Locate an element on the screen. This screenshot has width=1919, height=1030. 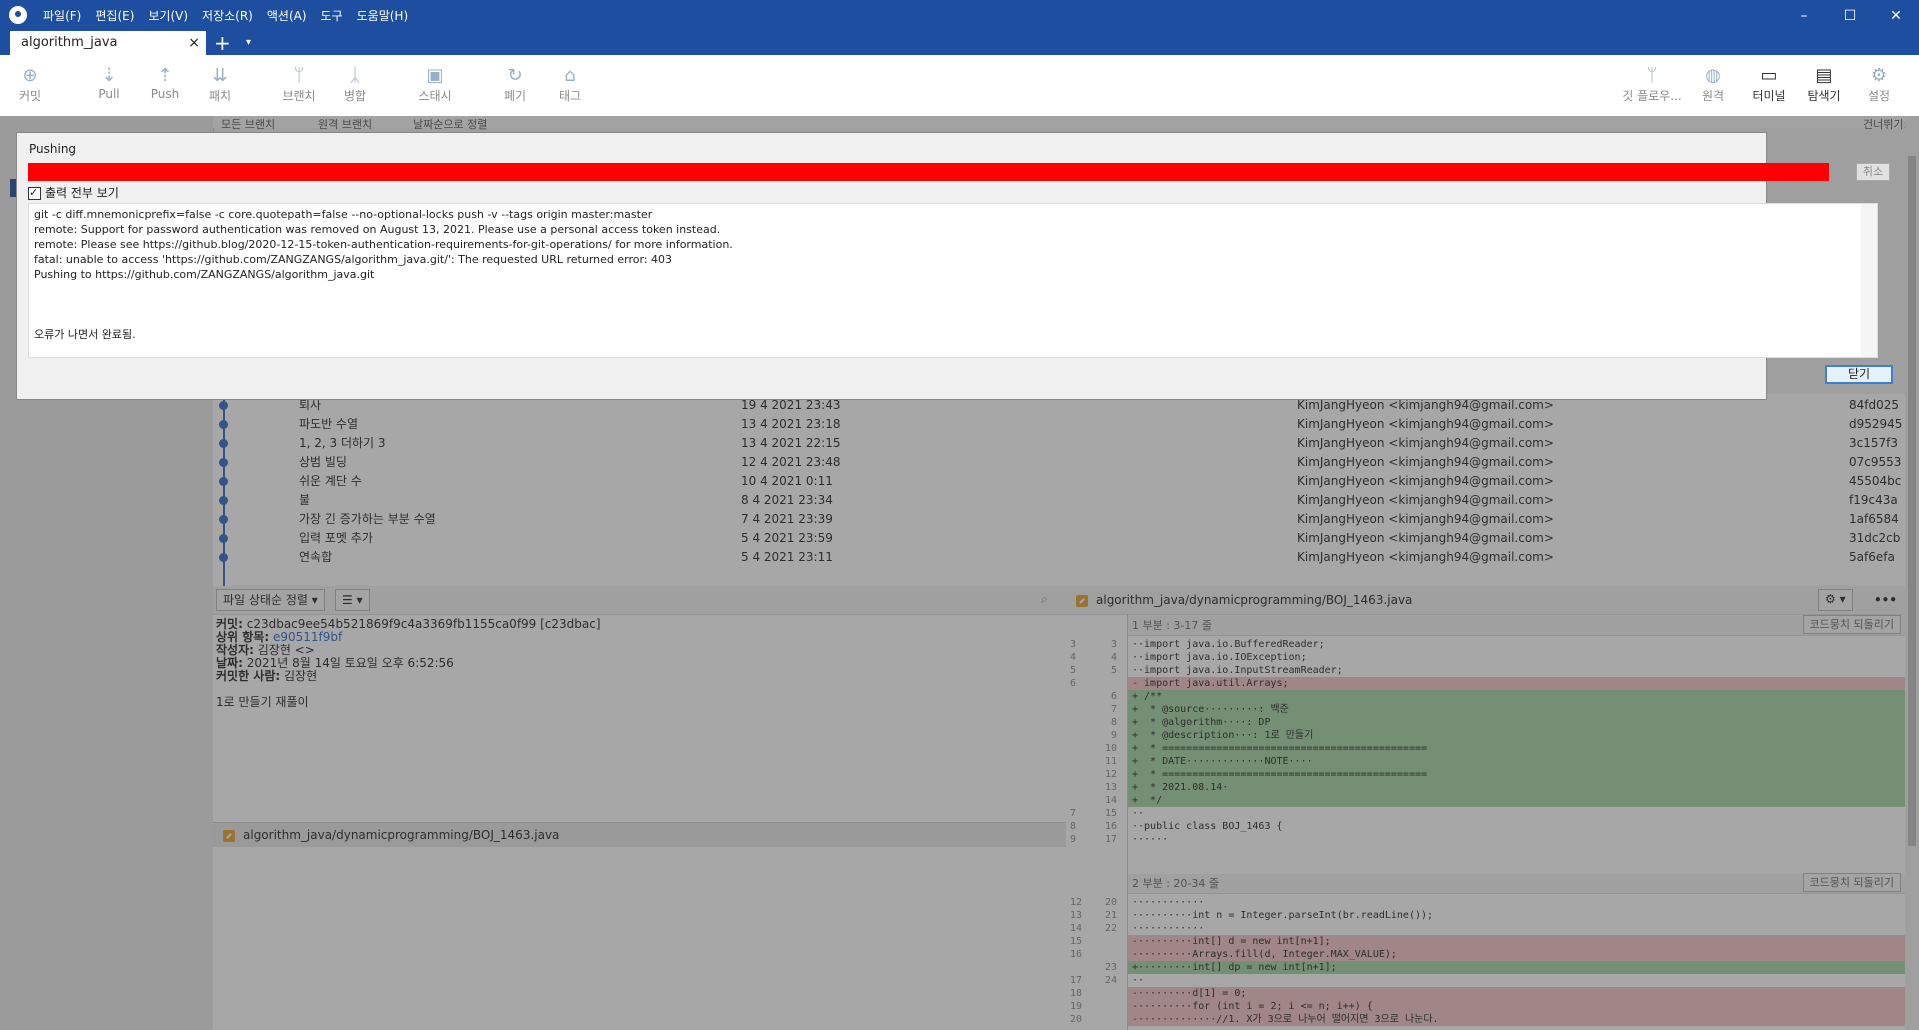
discard-icon: ↻ is located at coordinates (515, 75).